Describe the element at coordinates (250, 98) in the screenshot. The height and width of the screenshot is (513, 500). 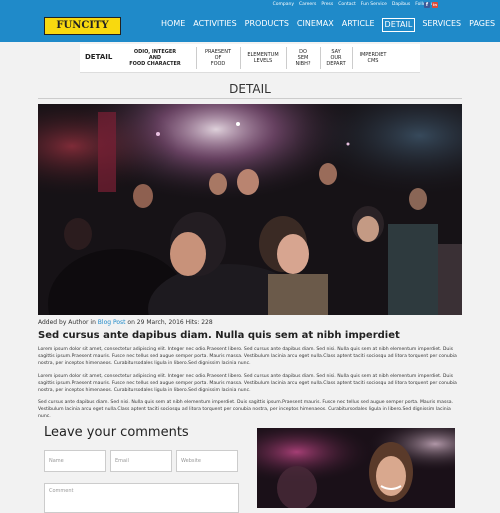
I see `title-divider` at that location.